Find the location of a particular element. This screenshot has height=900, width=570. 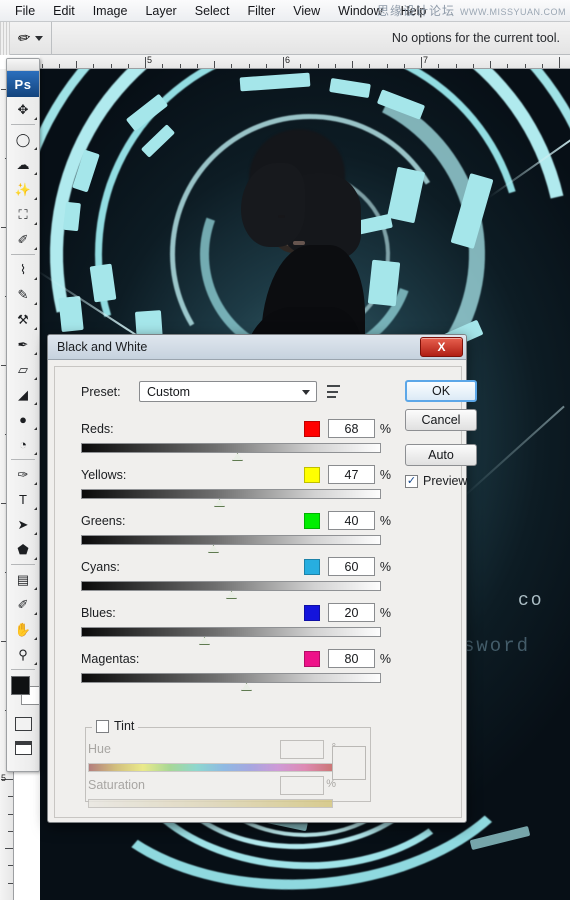

cancel-button: Cancel is located at coordinates (441, 420).